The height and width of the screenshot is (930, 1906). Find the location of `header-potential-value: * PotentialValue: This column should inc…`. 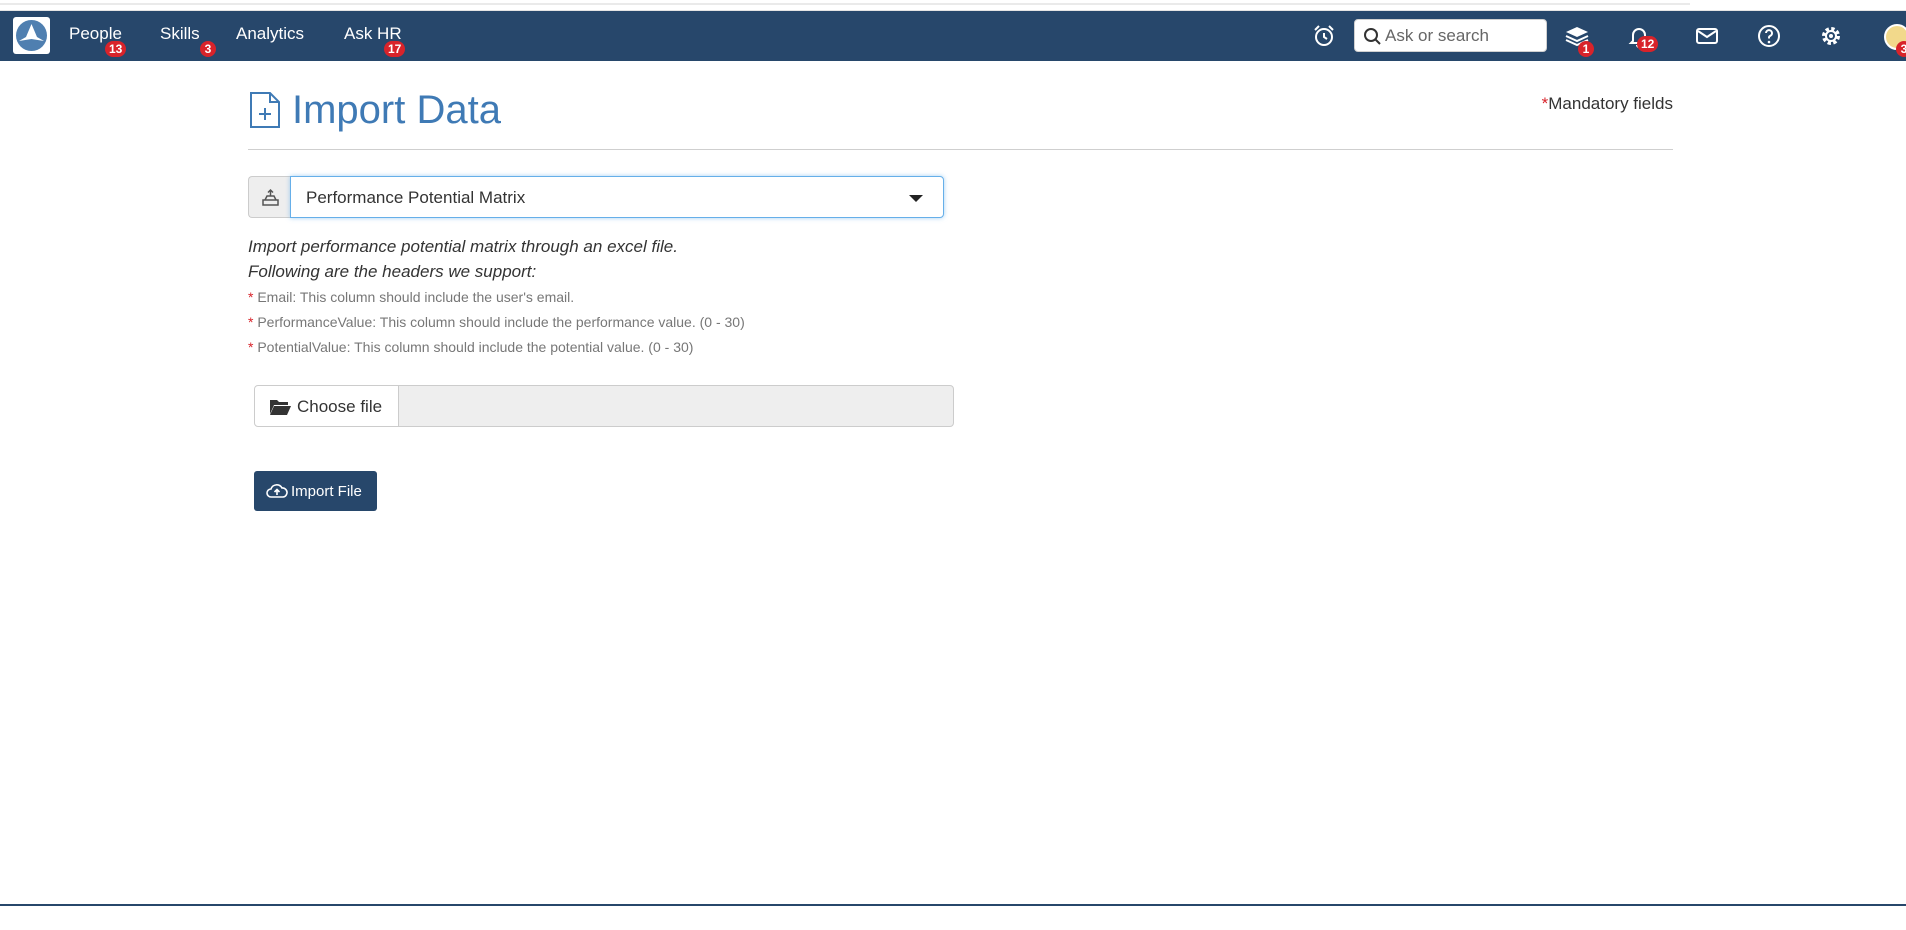

header-potential-value: * PotentialValue: This column should inc… is located at coordinates (470, 347).